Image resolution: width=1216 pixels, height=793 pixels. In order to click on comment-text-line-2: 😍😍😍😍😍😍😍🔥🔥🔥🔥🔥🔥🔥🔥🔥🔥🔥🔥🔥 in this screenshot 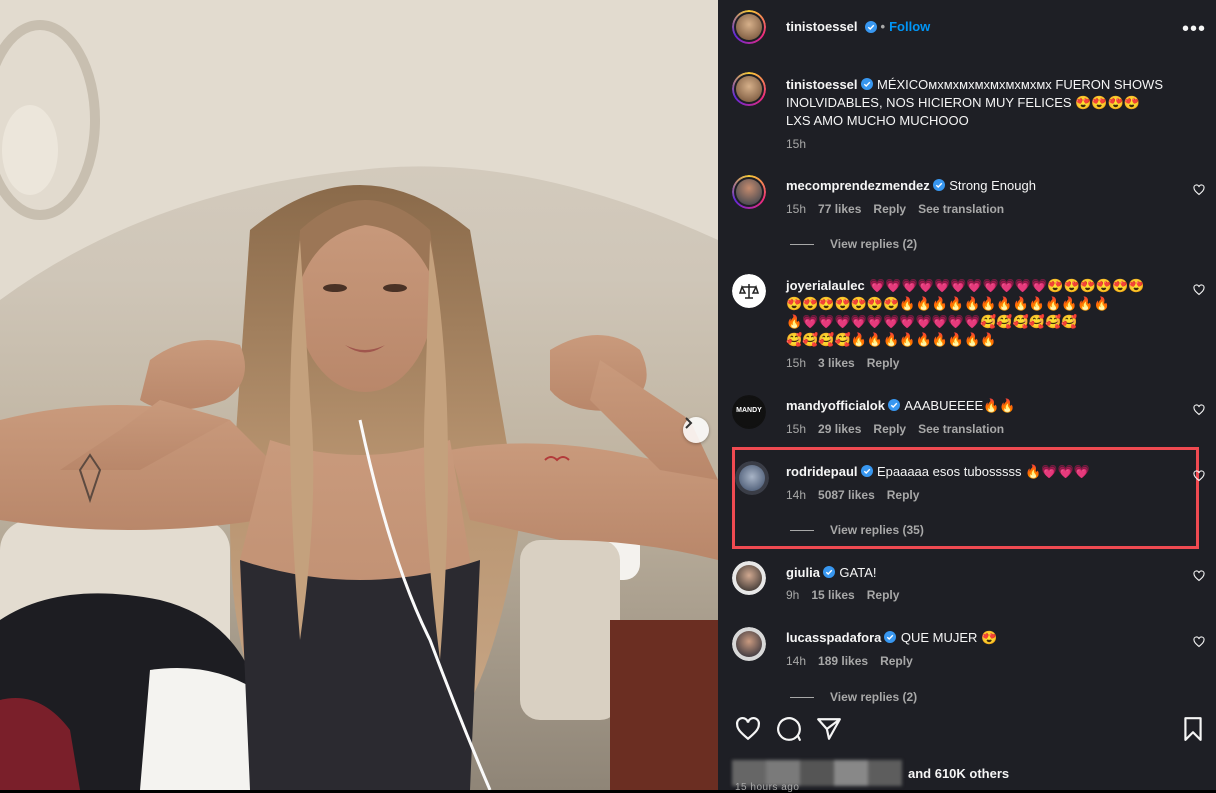, I will do `click(948, 303)`.